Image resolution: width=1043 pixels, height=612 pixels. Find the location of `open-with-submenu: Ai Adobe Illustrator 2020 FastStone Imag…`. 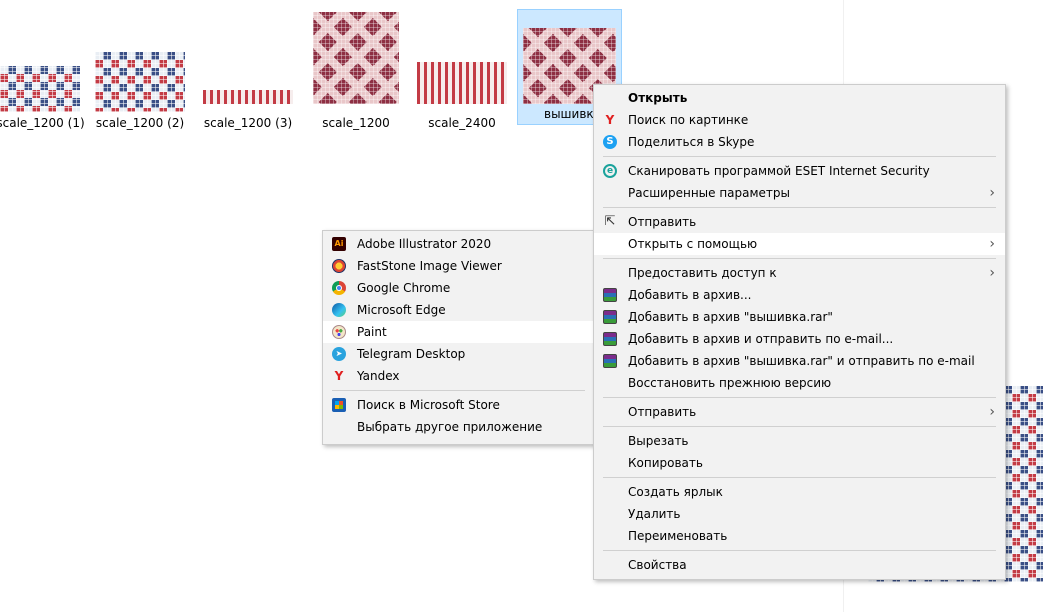

open-with-submenu: Ai Adobe Illustrator 2020 FastStone Imag… is located at coordinates (458, 337).